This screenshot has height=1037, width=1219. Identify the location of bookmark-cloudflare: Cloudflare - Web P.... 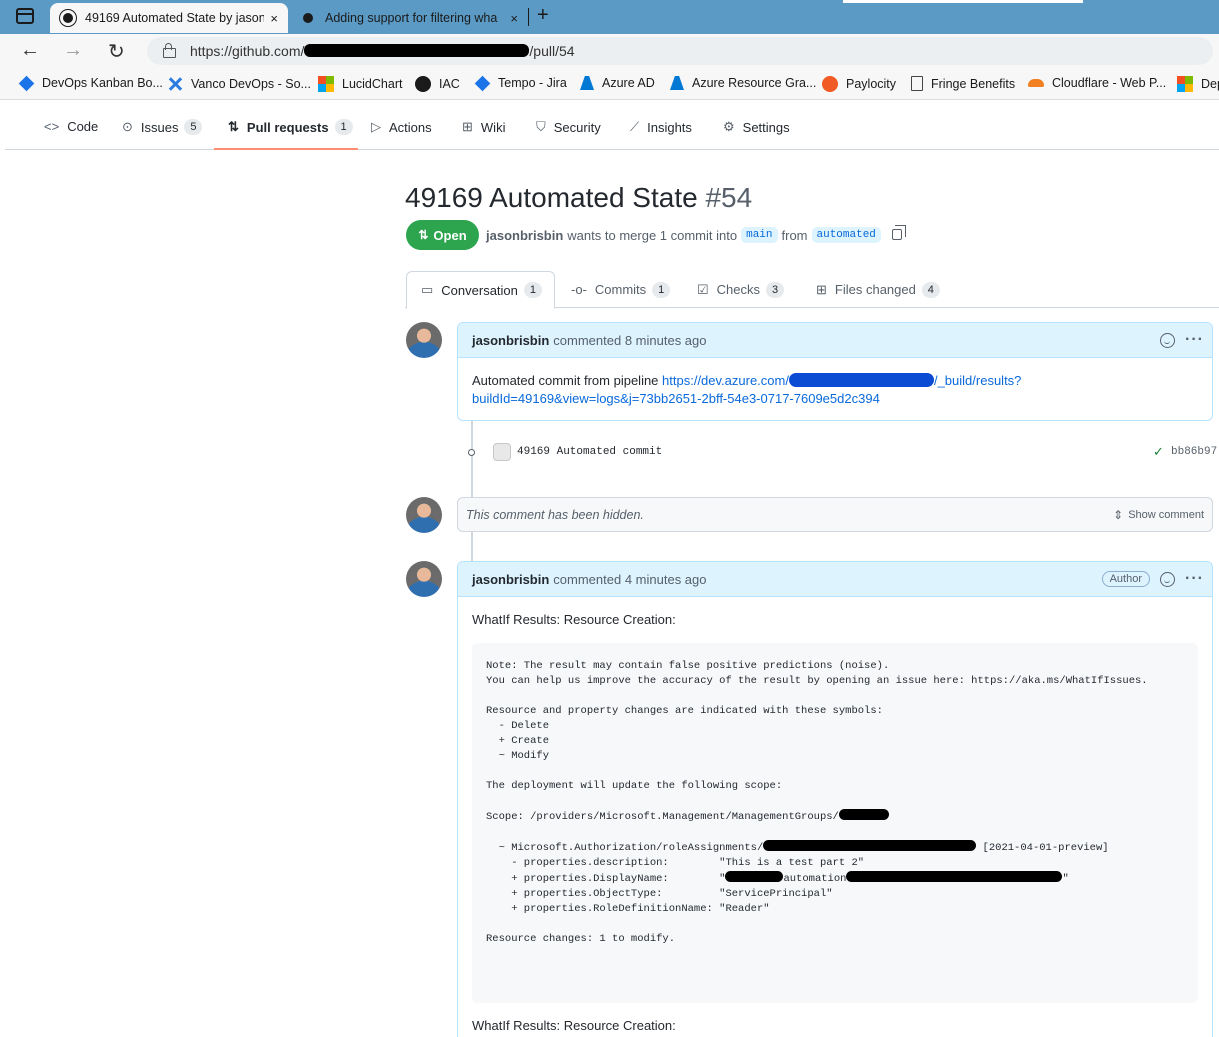
(1097, 83).